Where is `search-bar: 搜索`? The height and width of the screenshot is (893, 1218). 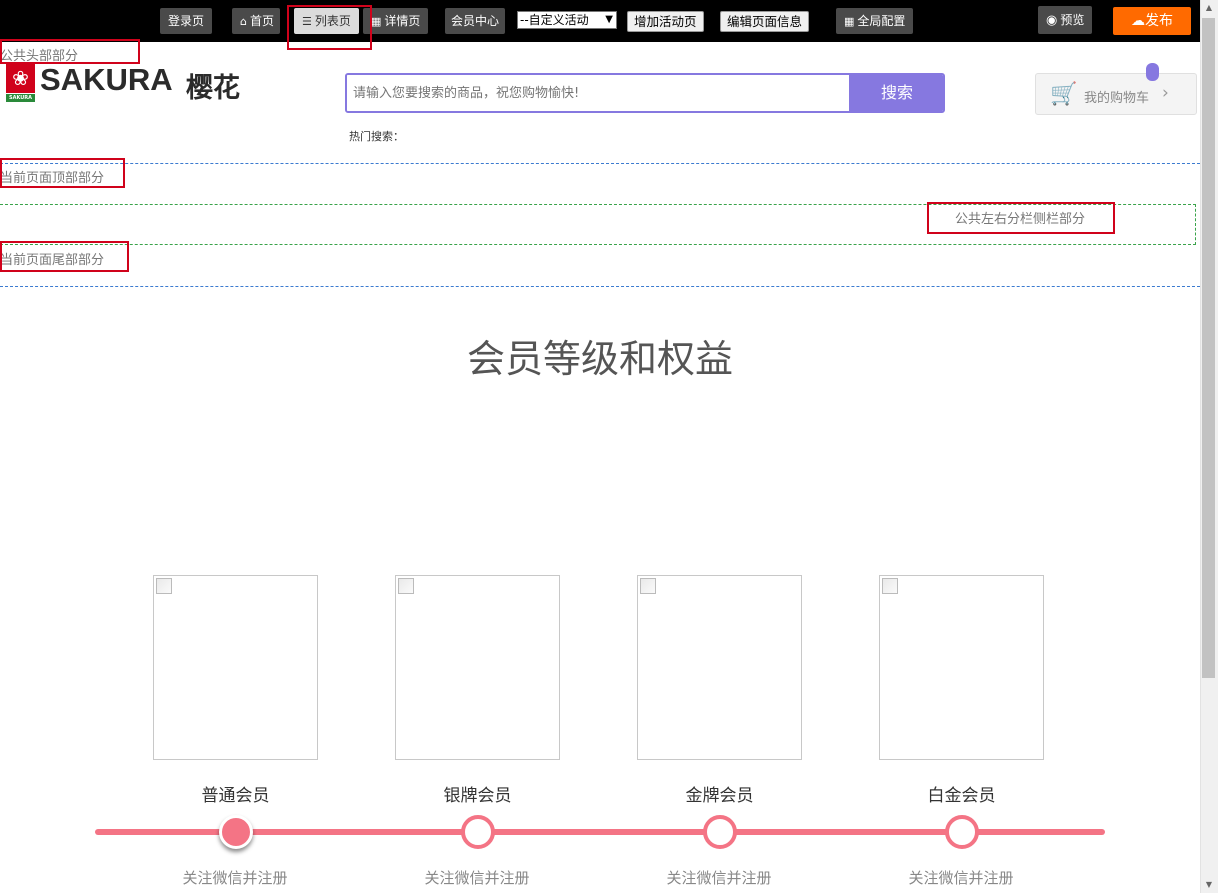 search-bar: 搜索 is located at coordinates (645, 93).